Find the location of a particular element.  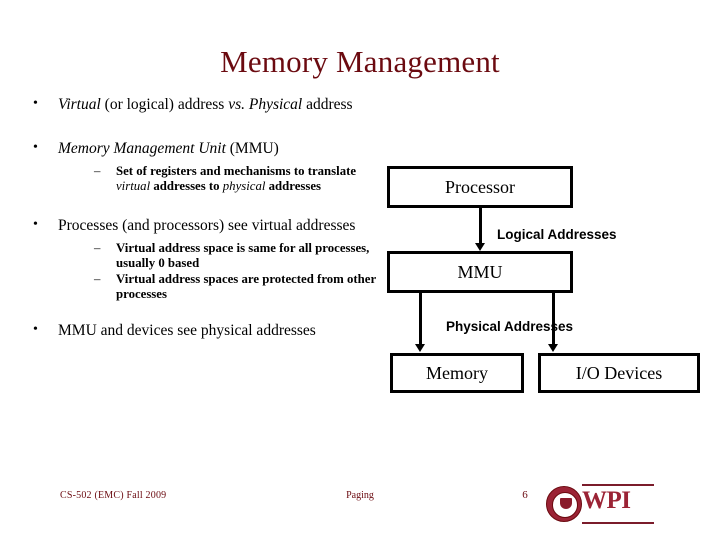

diagram-box-memory: Memory is located at coordinates (457, 373).